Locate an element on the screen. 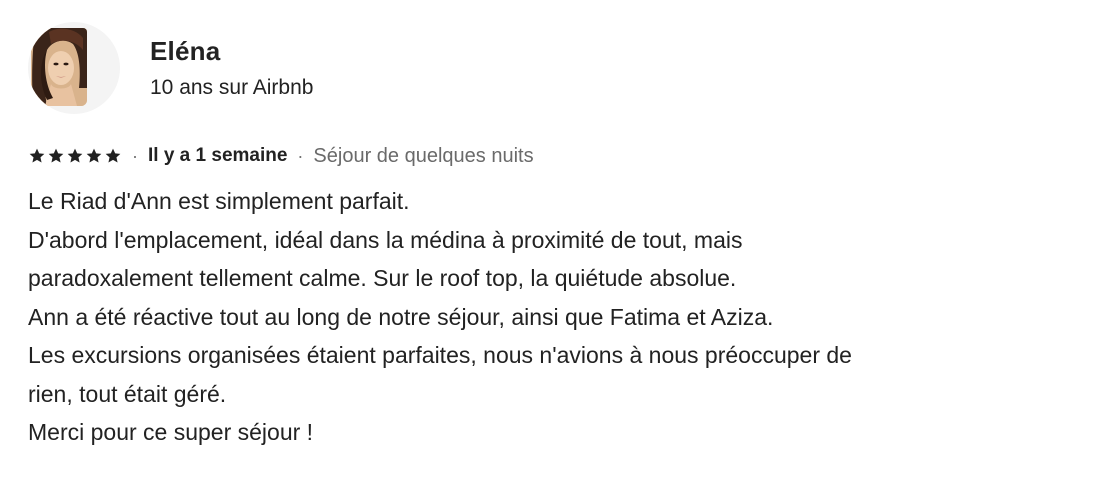 Image resolution: width=1094 pixels, height=482 pixels. reviewer-header: Eléna 10 ans sur Airbnb is located at coordinates (170, 68).